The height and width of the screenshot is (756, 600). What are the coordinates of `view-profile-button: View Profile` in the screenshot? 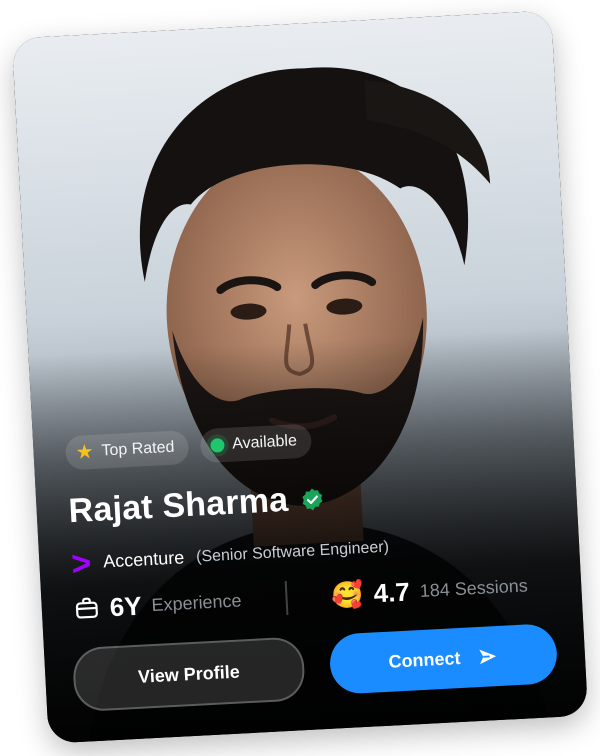 It's located at (188, 674).